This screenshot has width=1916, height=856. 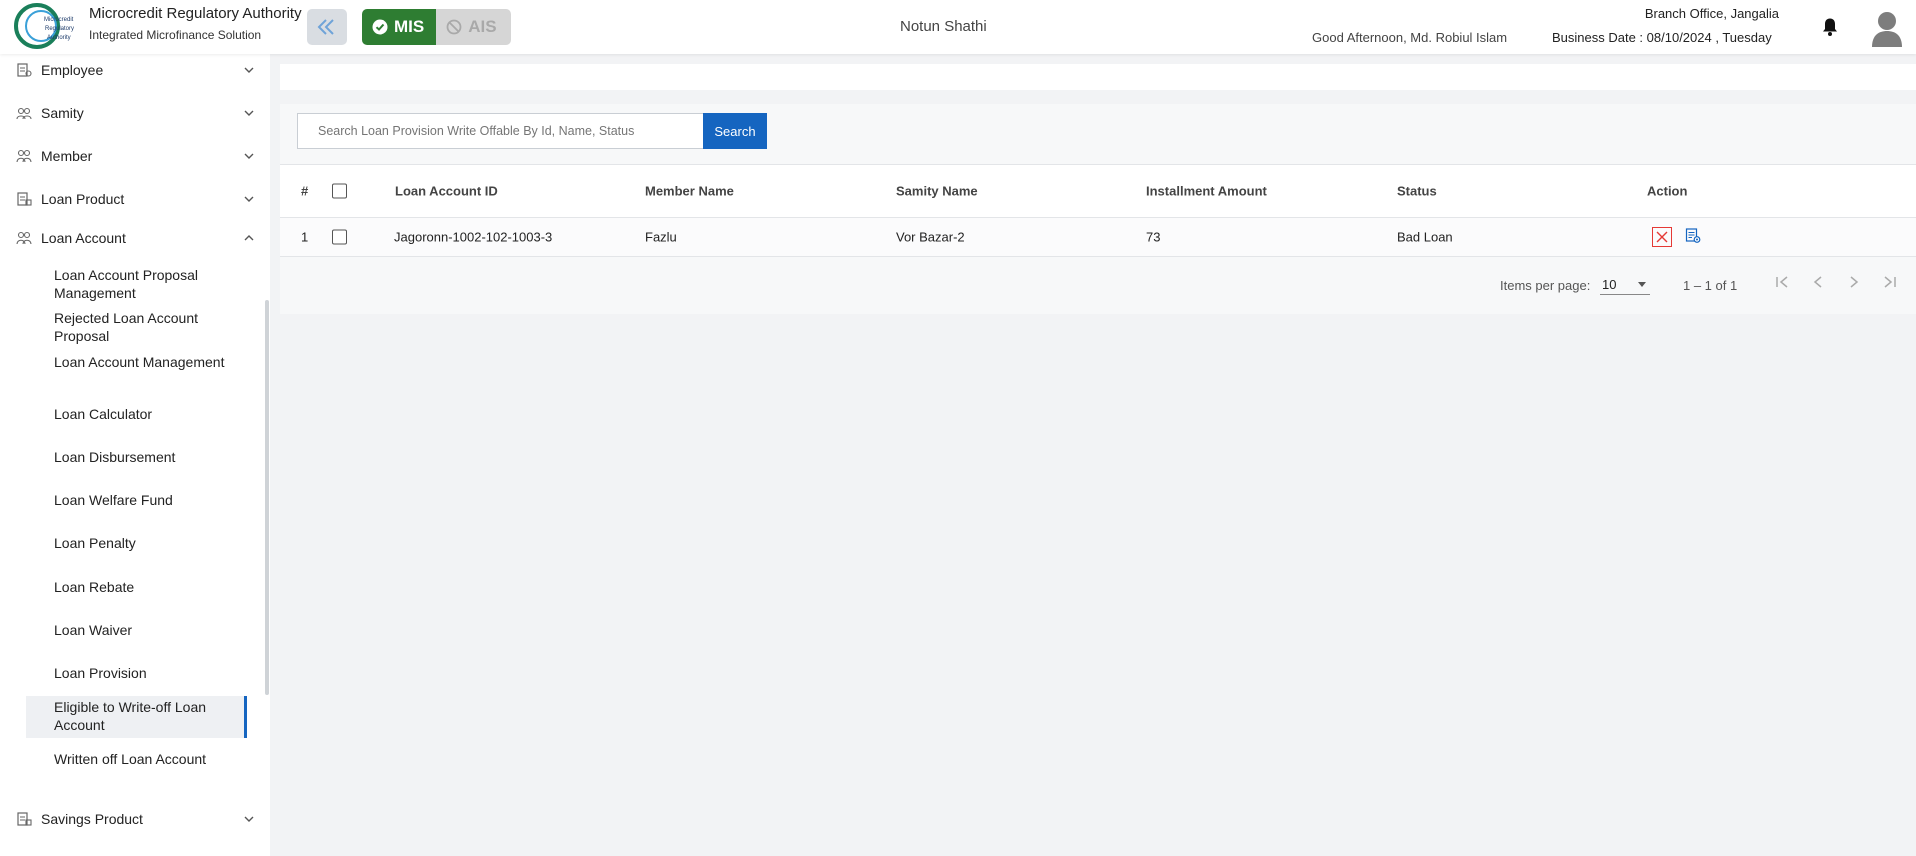 I want to click on loan-product-icon, so click(x=24, y=199).